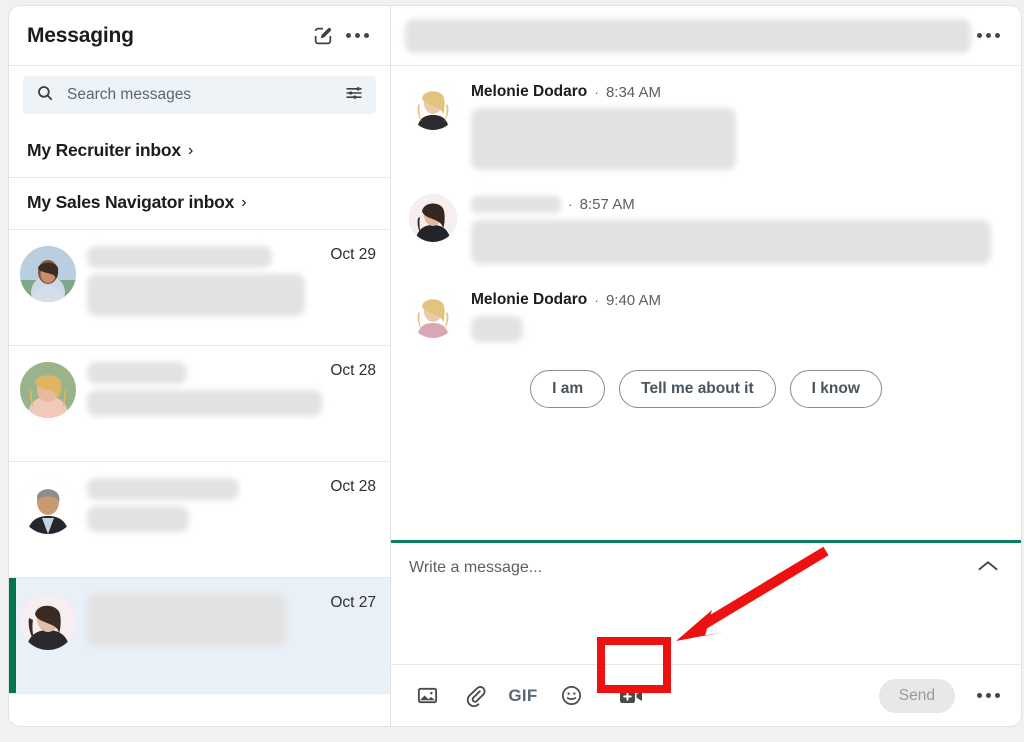 Image resolution: width=1024 pixels, height=742 pixels. I want to click on quick-reply-suggestions: I am Tell me about it I know, so click(706, 388).